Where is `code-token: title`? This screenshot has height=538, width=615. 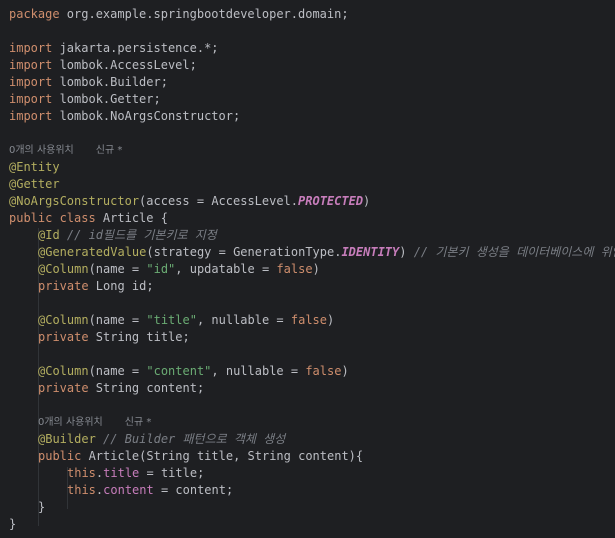
code-token: title is located at coordinates (121, 473).